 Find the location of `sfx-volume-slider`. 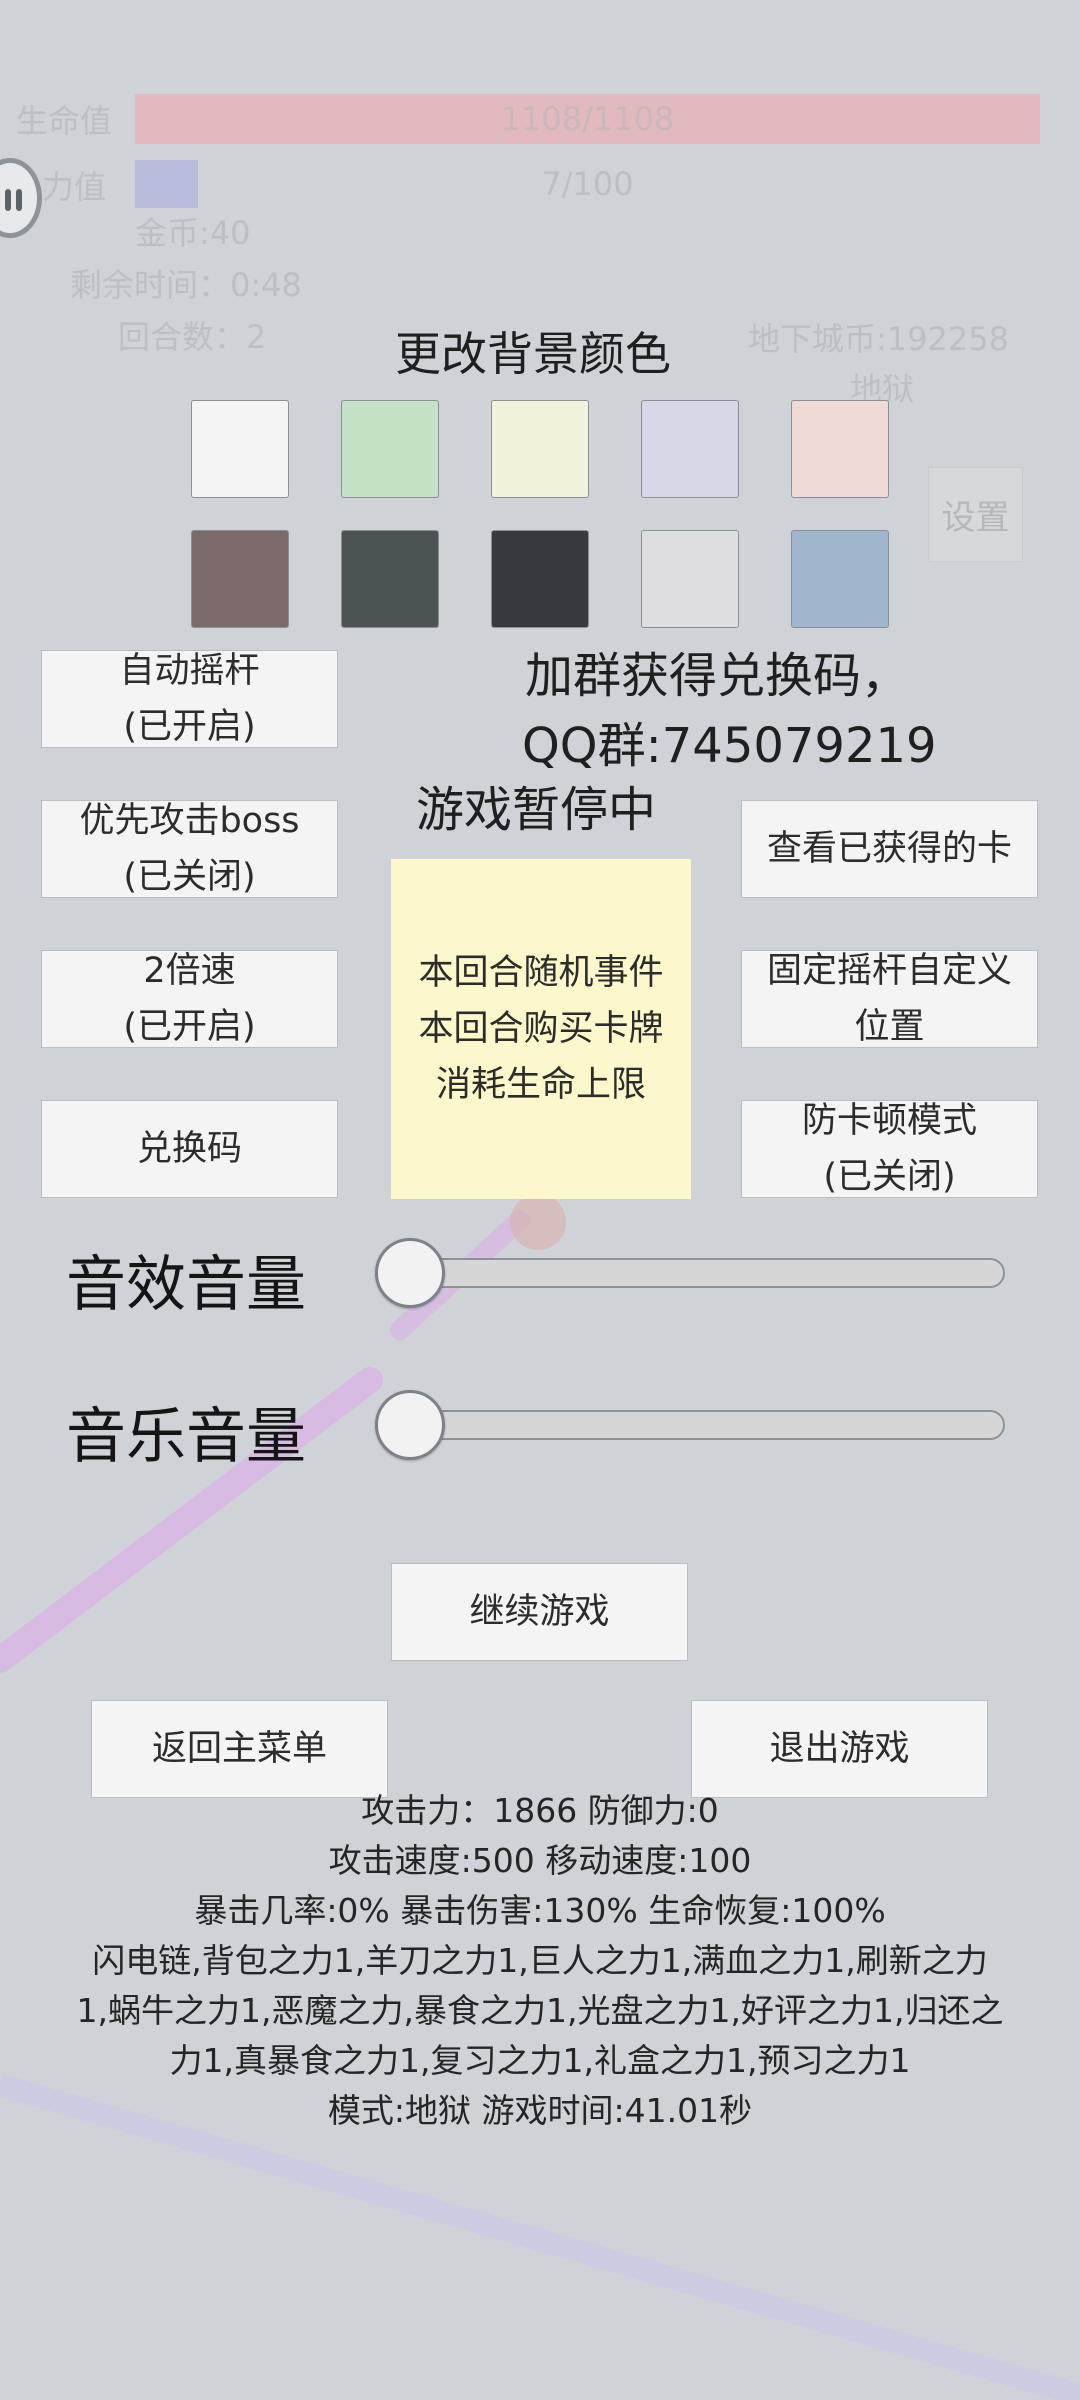

sfx-volume-slider is located at coordinates (690, 1273).